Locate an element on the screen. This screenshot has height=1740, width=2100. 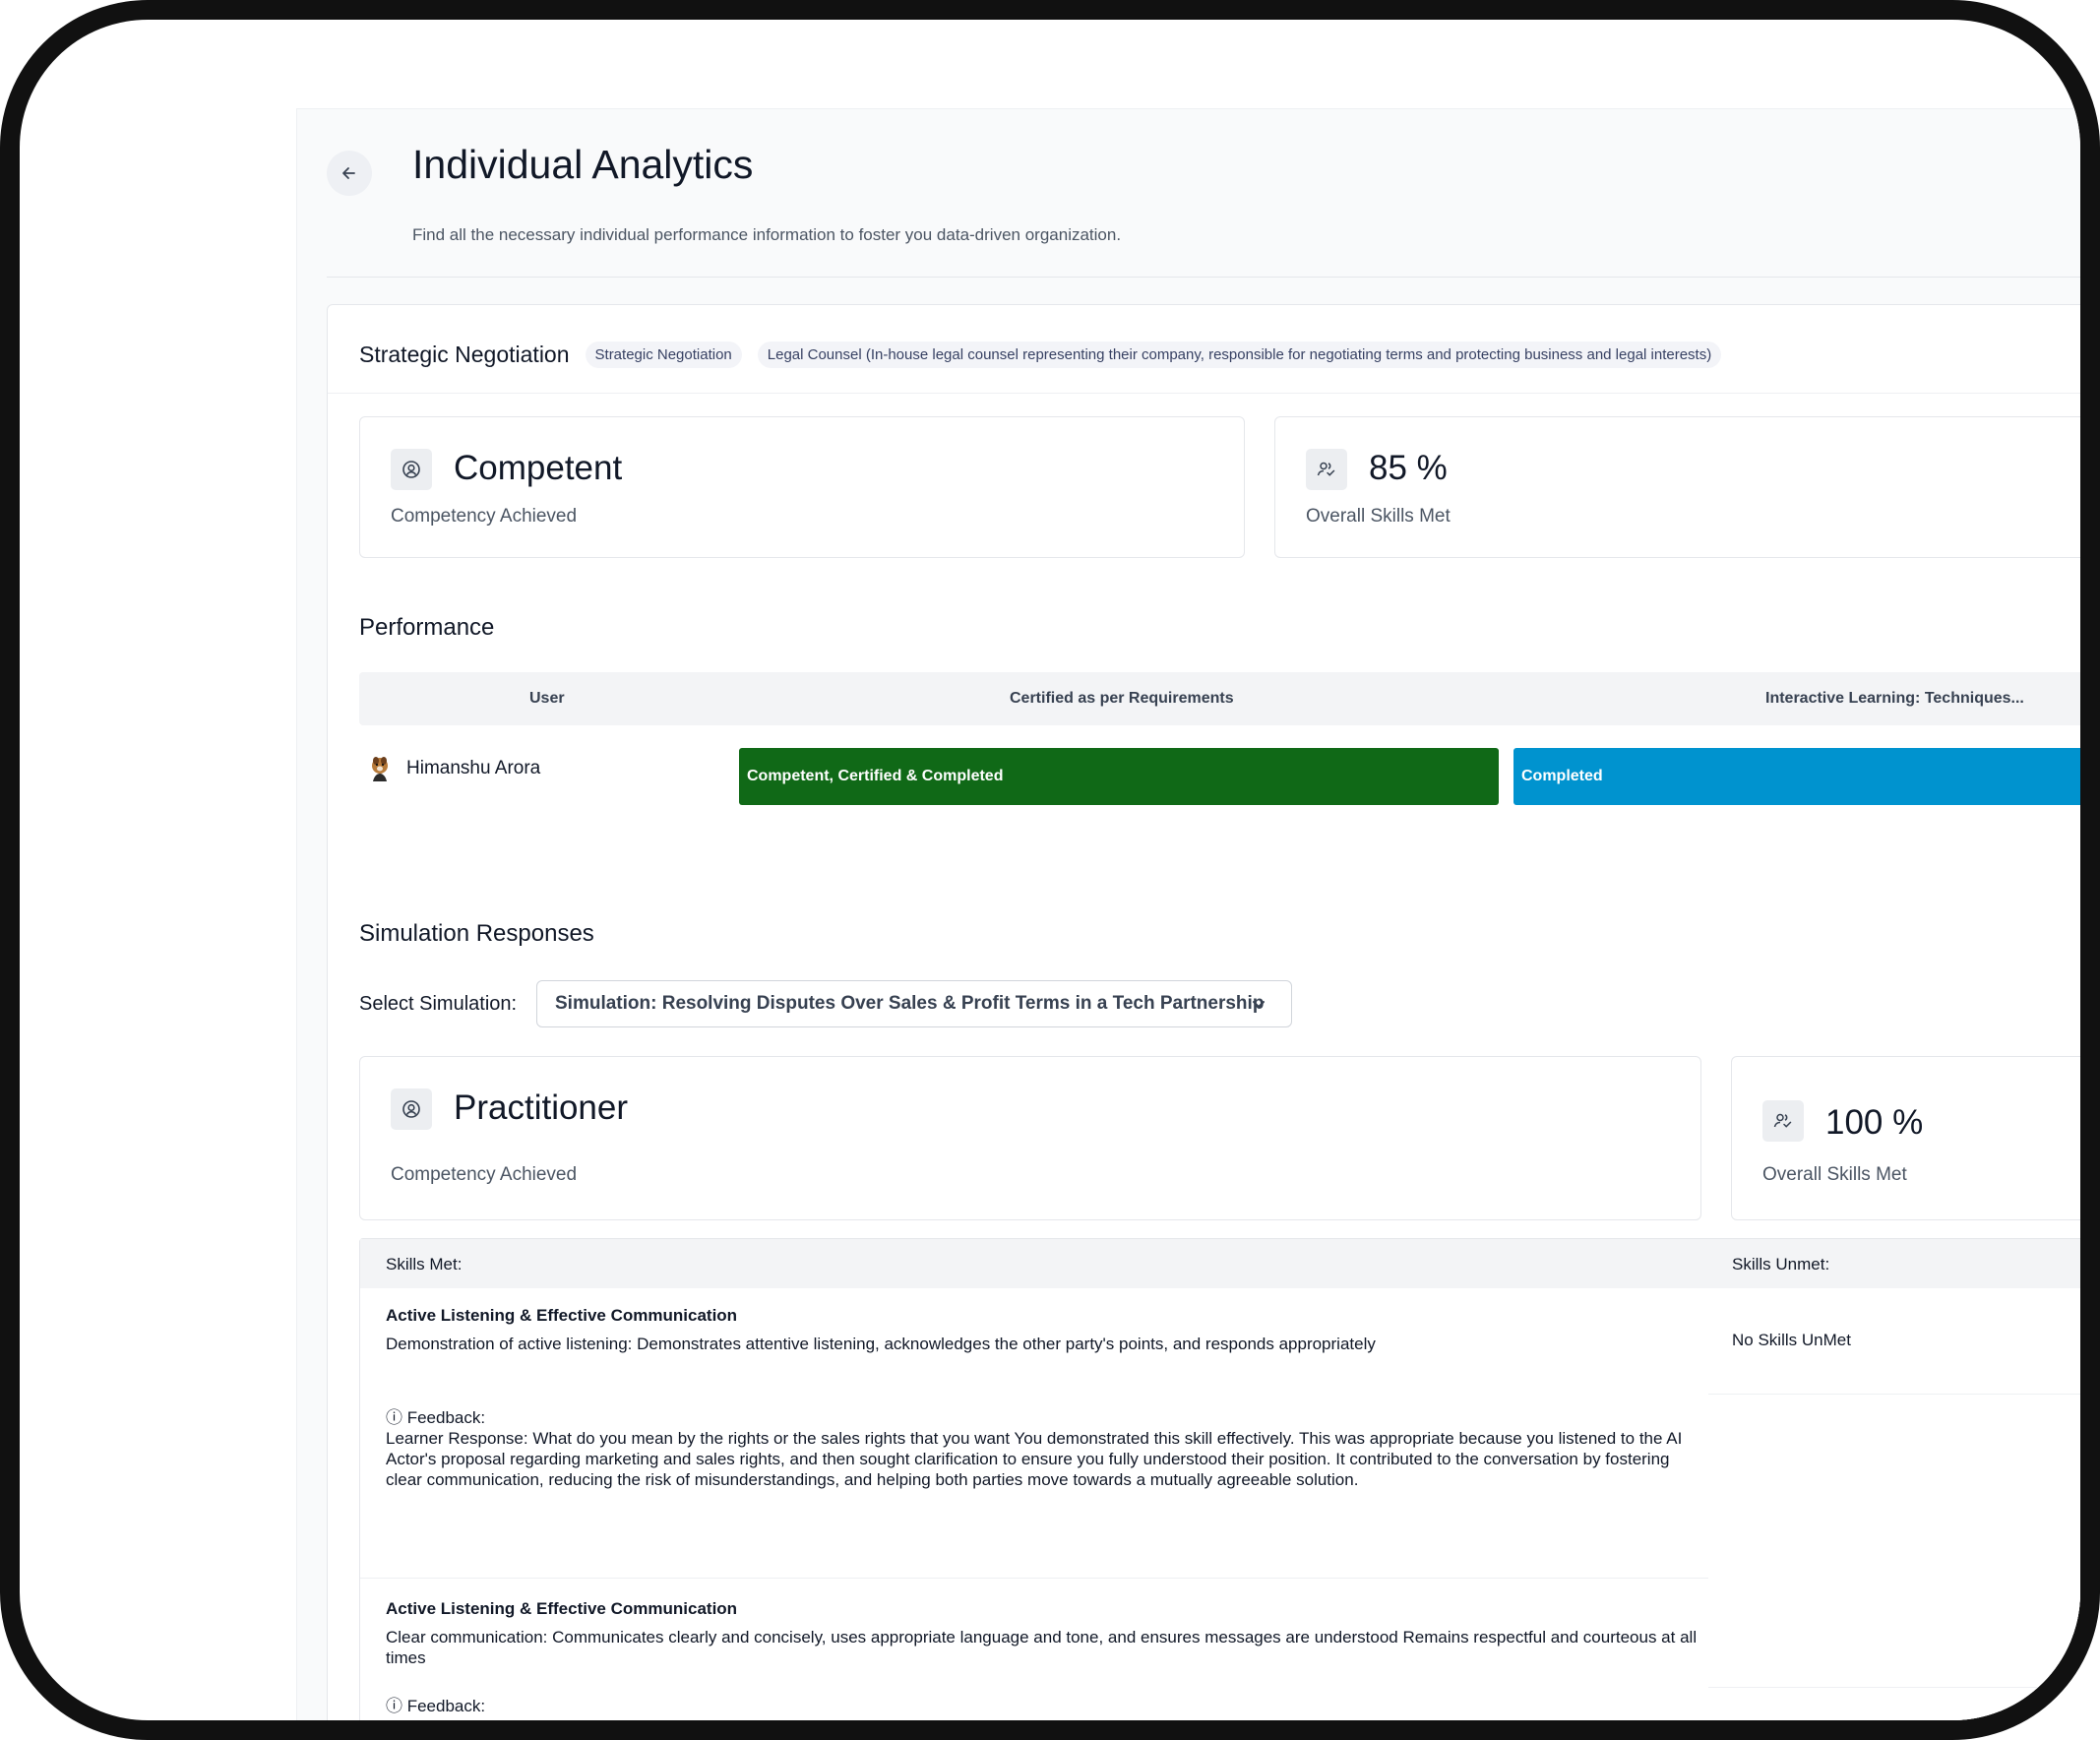
column-user: User is located at coordinates (547, 698).